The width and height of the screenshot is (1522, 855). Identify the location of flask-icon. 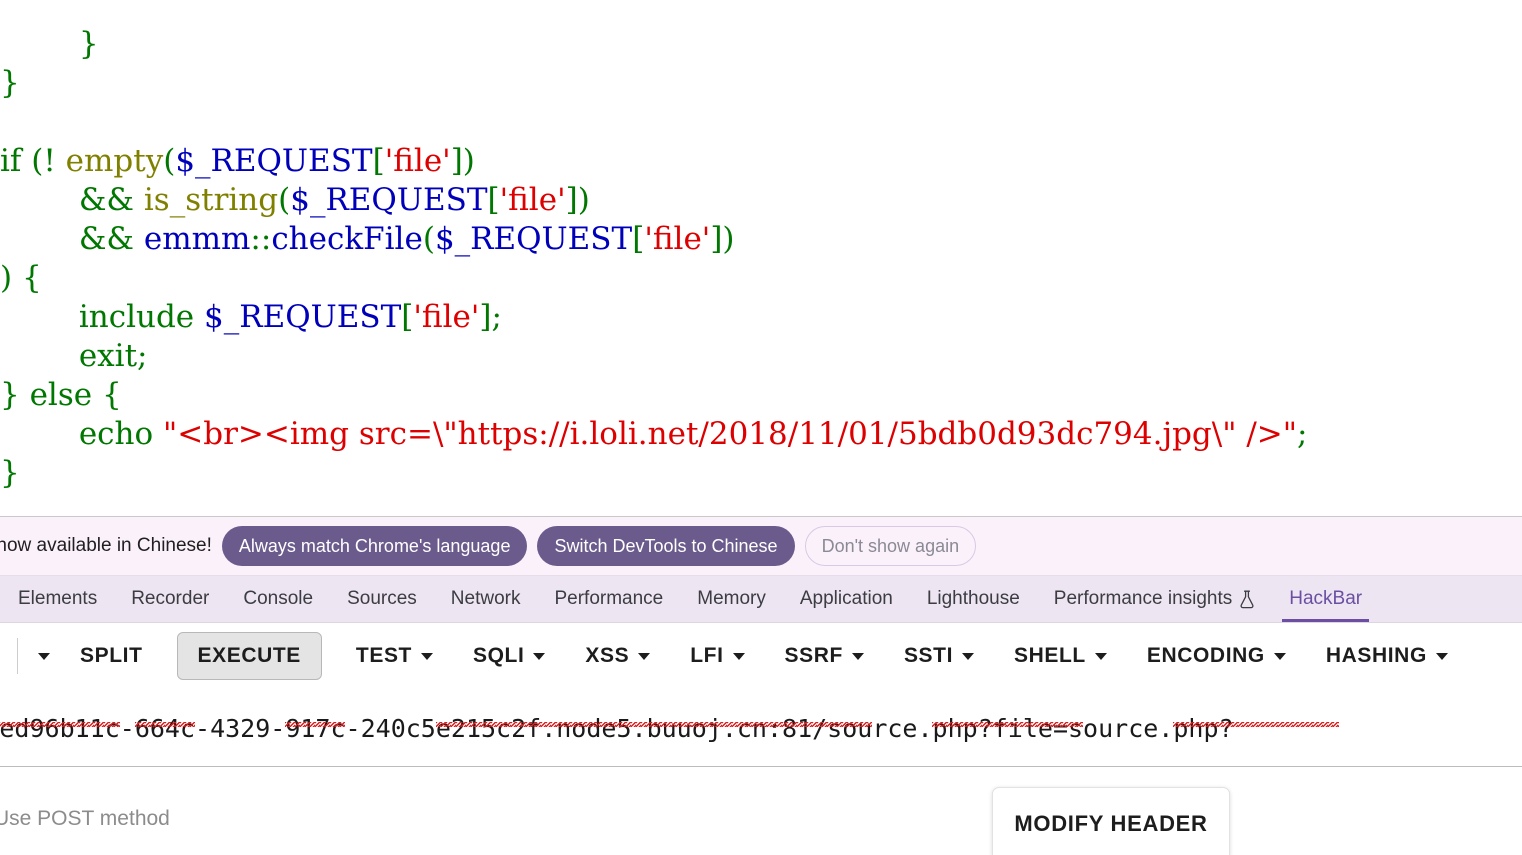
(1247, 599).